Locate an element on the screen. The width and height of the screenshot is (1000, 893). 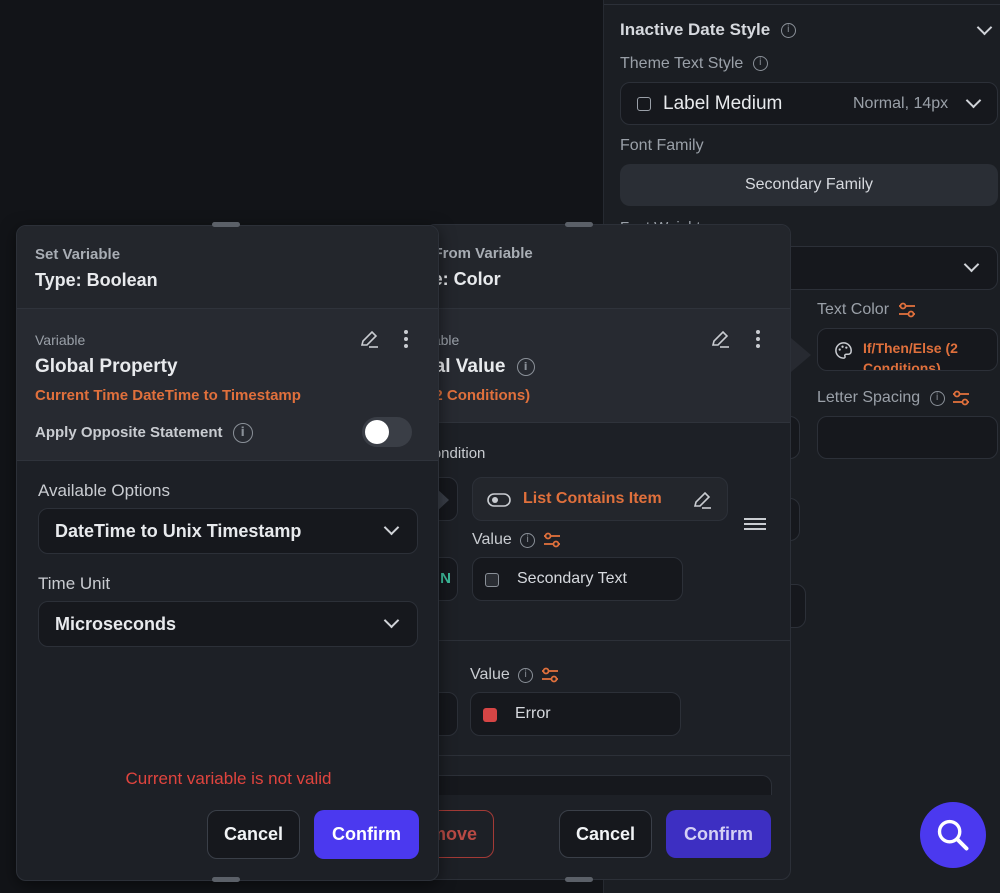
time-unit-select: Microseconds is located at coordinates (228, 624).